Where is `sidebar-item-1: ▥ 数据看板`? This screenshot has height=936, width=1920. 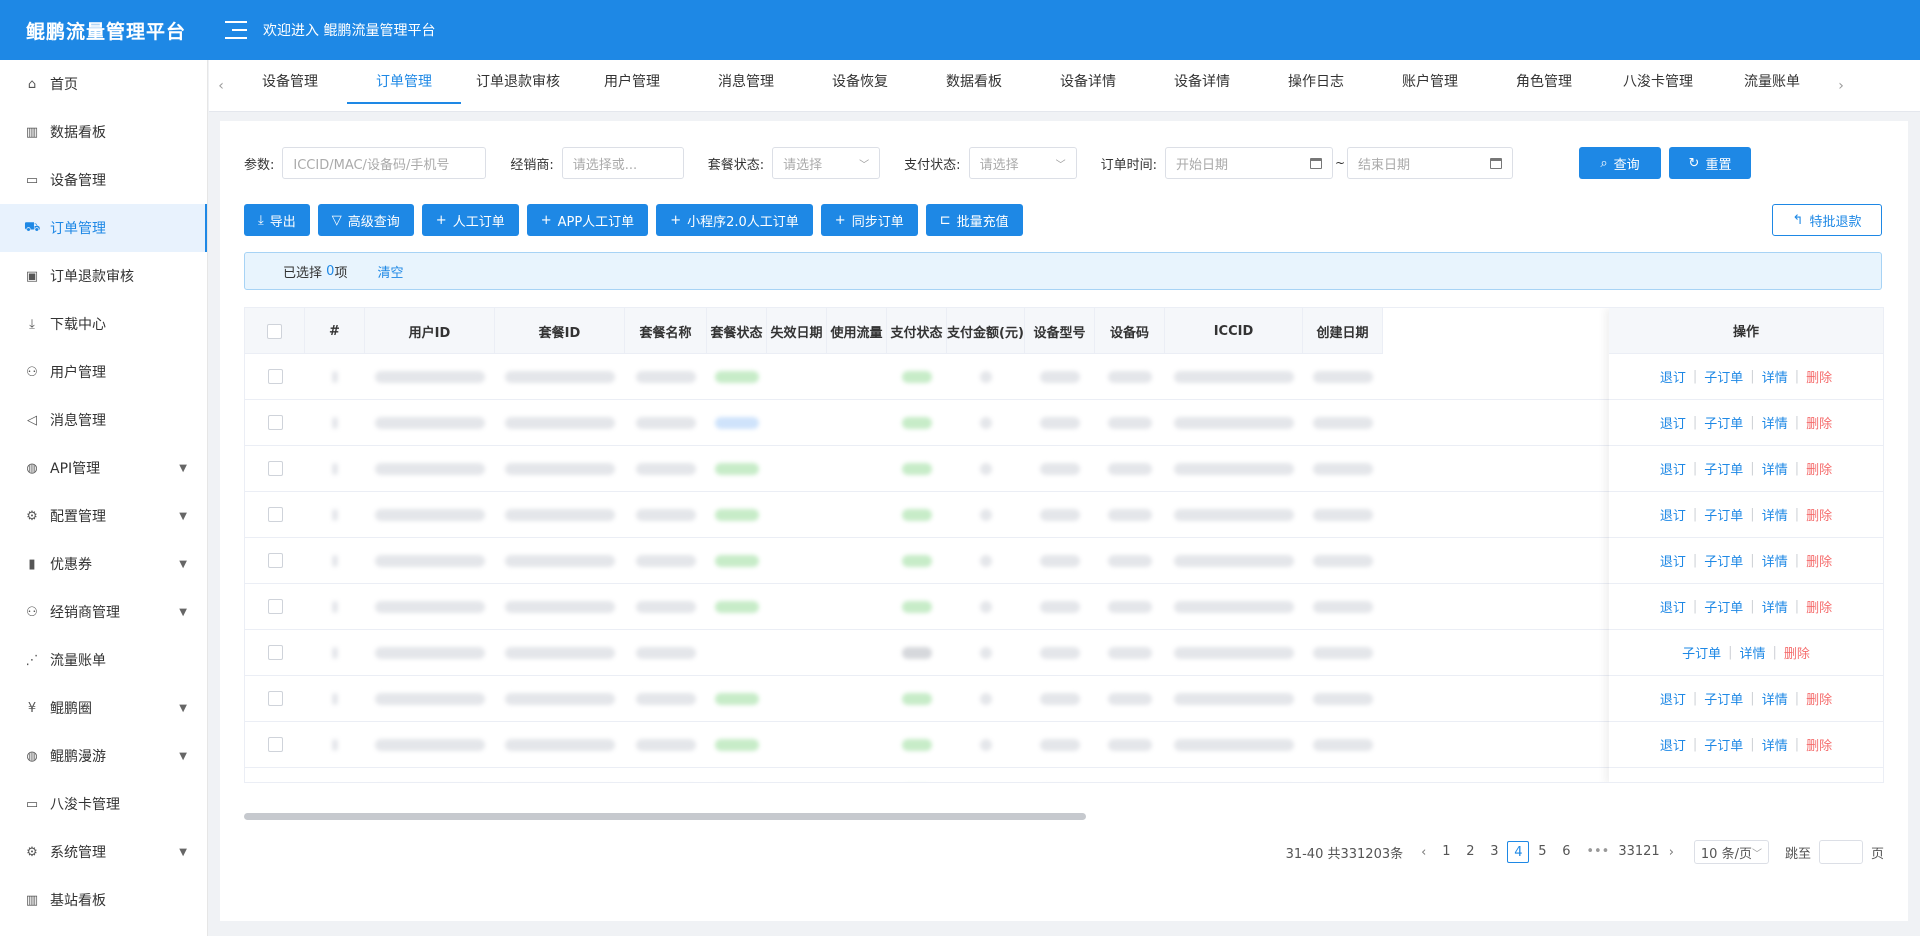 sidebar-item-1: ▥ 数据看板 is located at coordinates (103, 132).